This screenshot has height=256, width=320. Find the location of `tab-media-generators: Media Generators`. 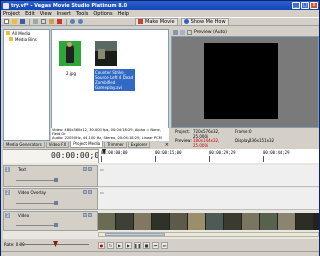

tab-media-generators: Media Generators is located at coordinates (24, 145).